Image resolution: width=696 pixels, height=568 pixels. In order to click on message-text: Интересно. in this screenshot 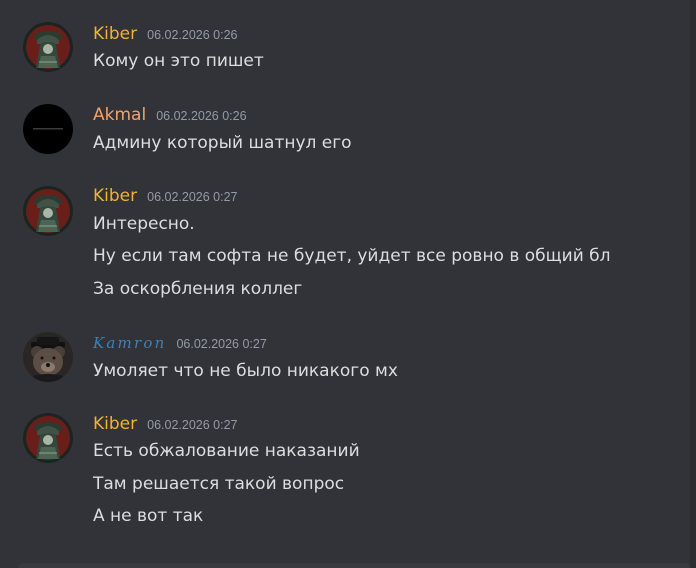, I will do `click(144, 224)`.